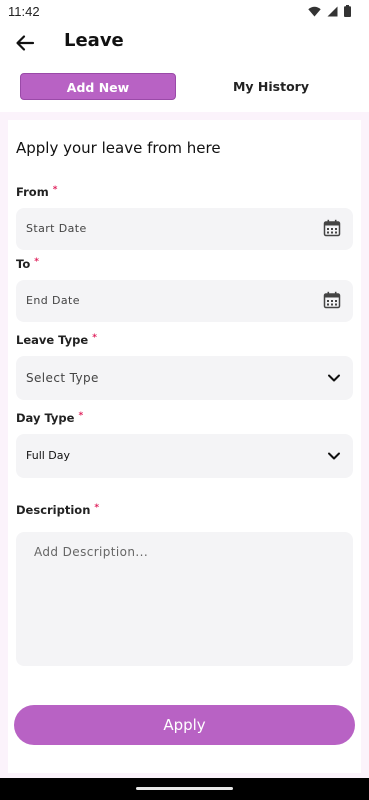  Describe the element at coordinates (62, 378) in the screenshot. I see `leave-type-placeholder: Select Type` at that location.